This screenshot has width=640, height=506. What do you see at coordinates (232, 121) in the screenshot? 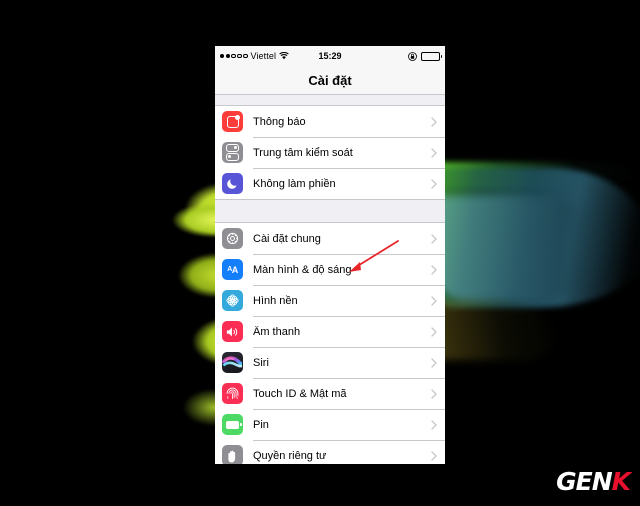
I see `notifications-icon` at bounding box center [232, 121].